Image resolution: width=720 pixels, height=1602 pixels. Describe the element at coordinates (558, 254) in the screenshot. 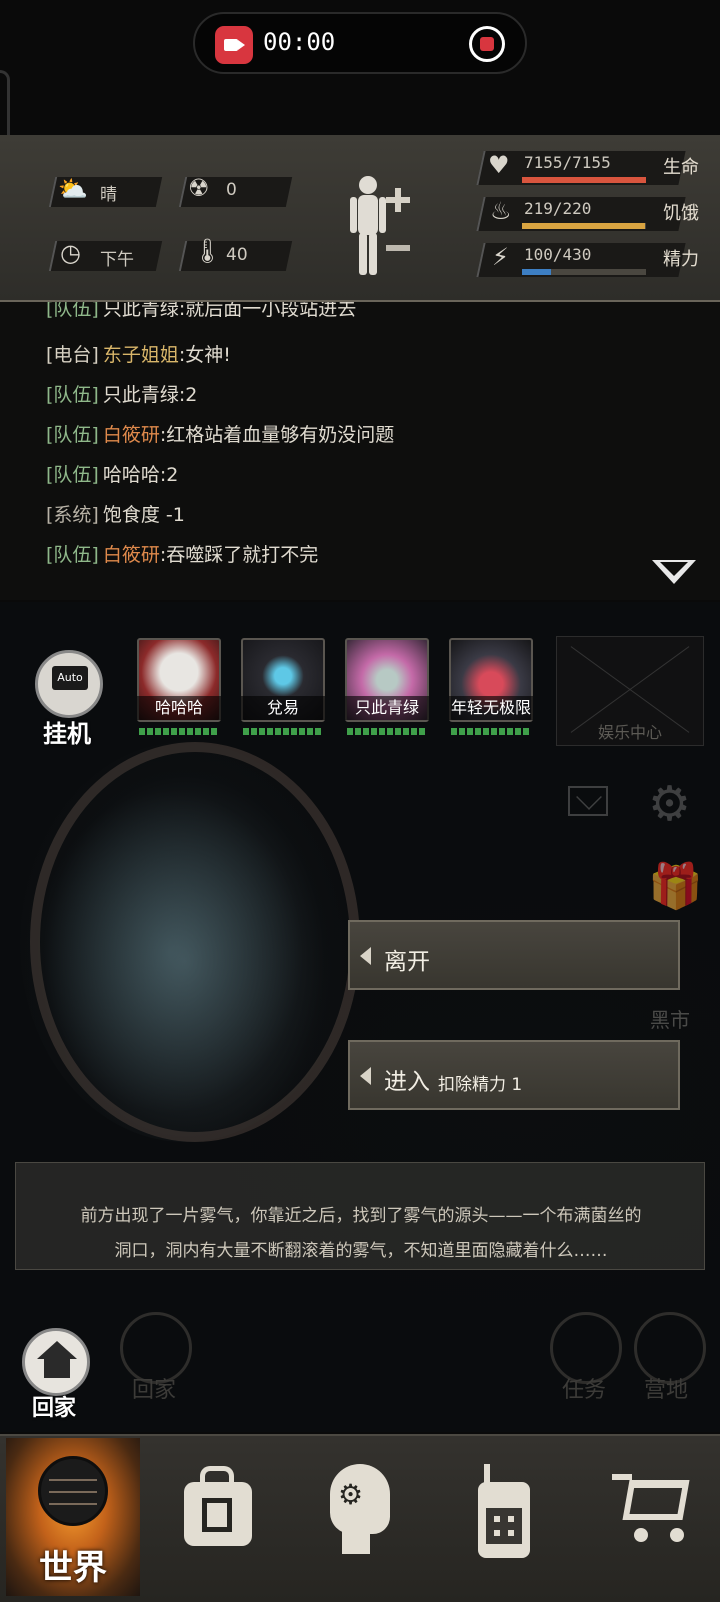

I see `energy-value: 100/430` at that location.